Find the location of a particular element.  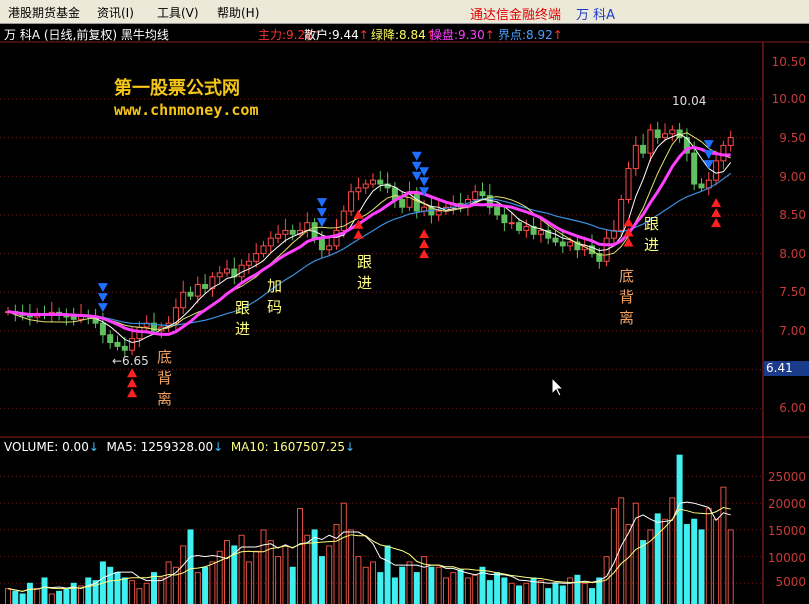

indicator-operate: 操盘:9.30↑ is located at coordinates (462, 34).